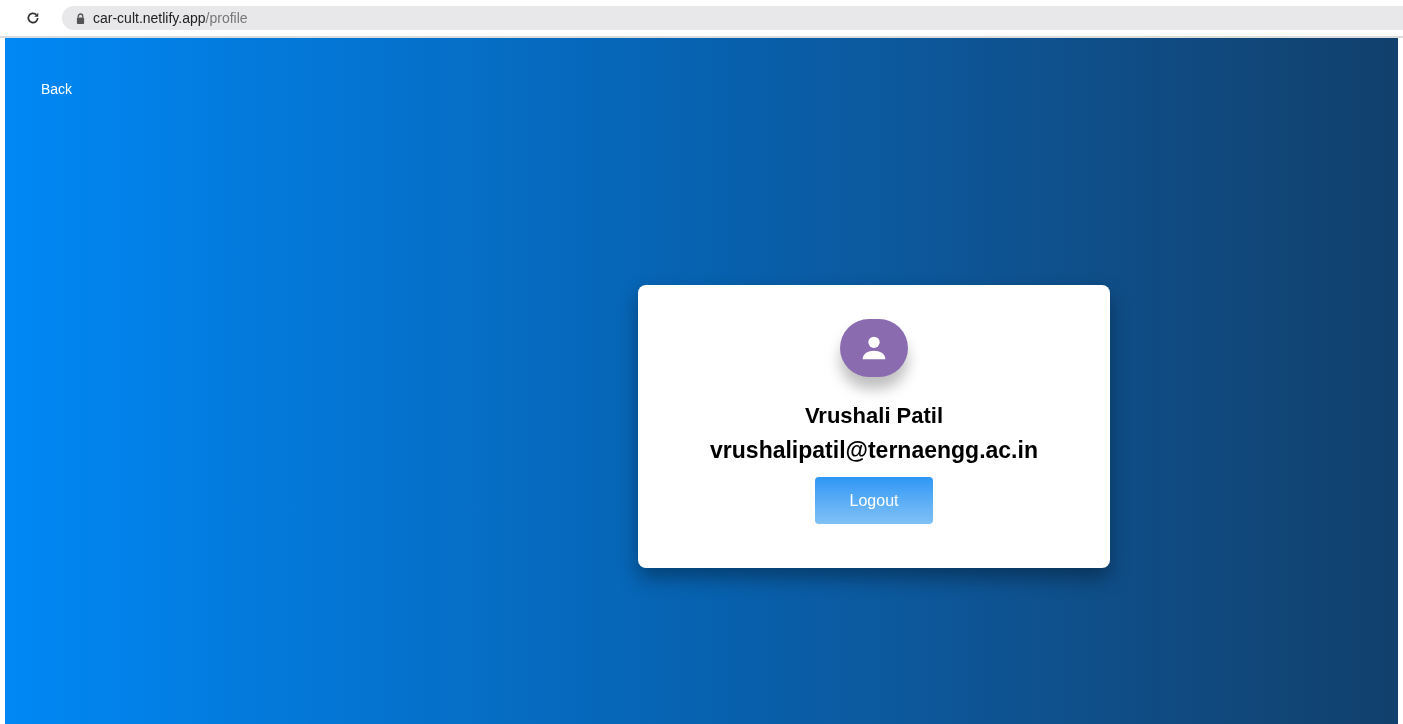  What do you see at coordinates (732, 18) in the screenshot?
I see `address-bar: car-cult.netlify.app/profile` at bounding box center [732, 18].